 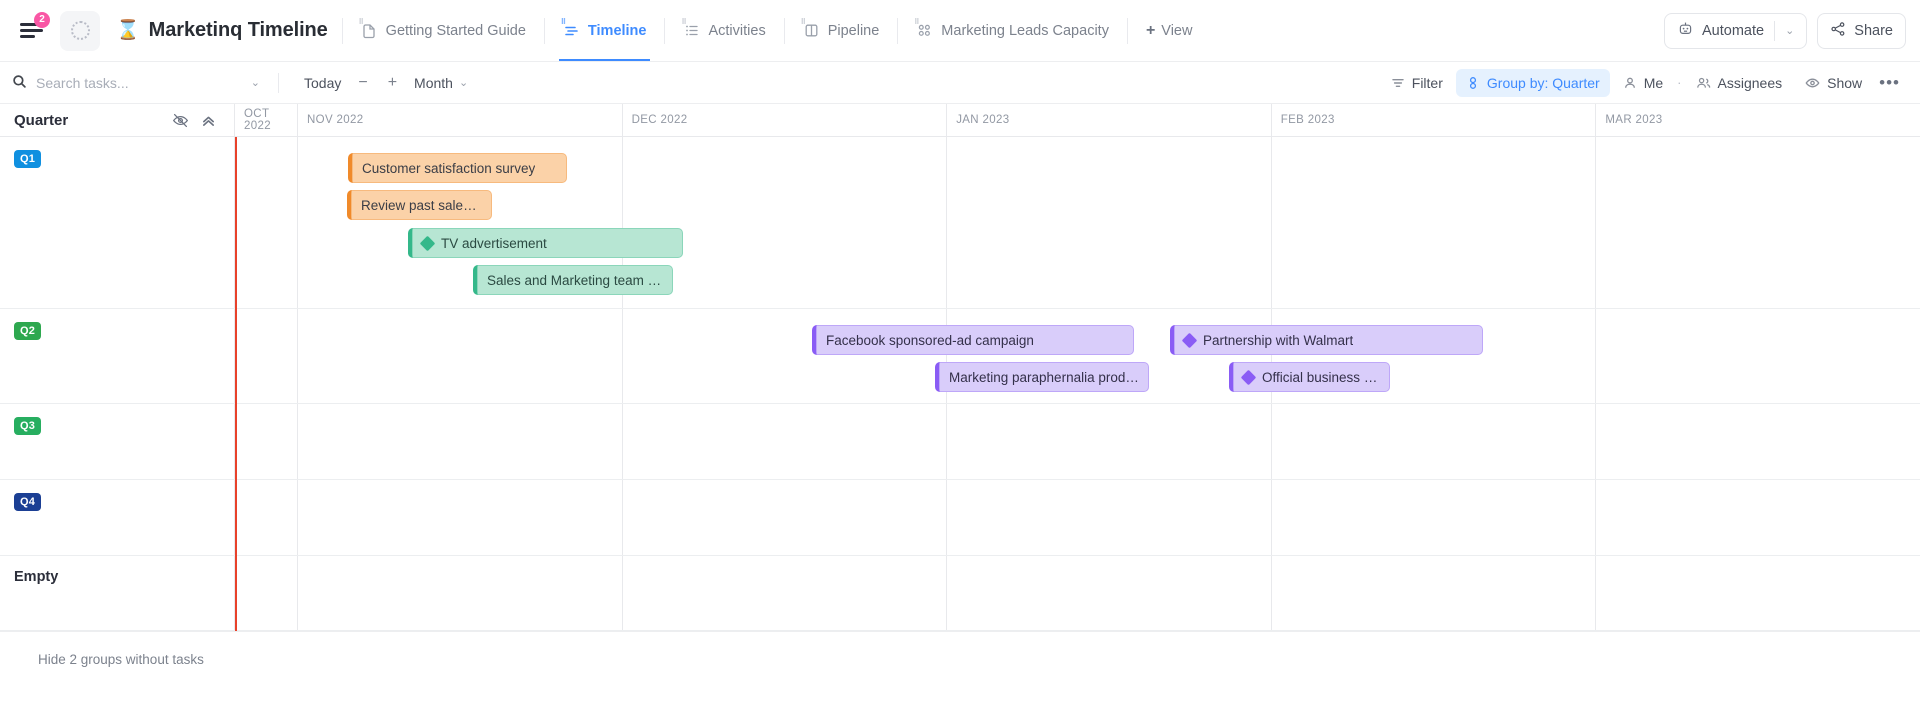 I want to click on tab-marketing-leads-capacity: ⠿ Marketing Leads Capacity, so click(x=1012, y=30).